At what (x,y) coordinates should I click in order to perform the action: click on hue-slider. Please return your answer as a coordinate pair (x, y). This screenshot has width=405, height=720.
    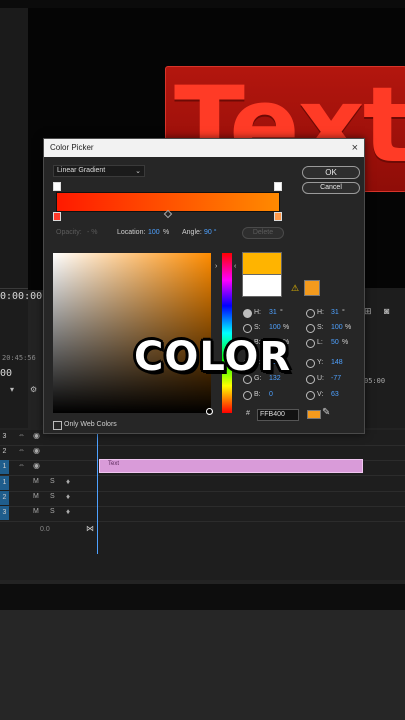
    Looking at the image, I should click on (227, 333).